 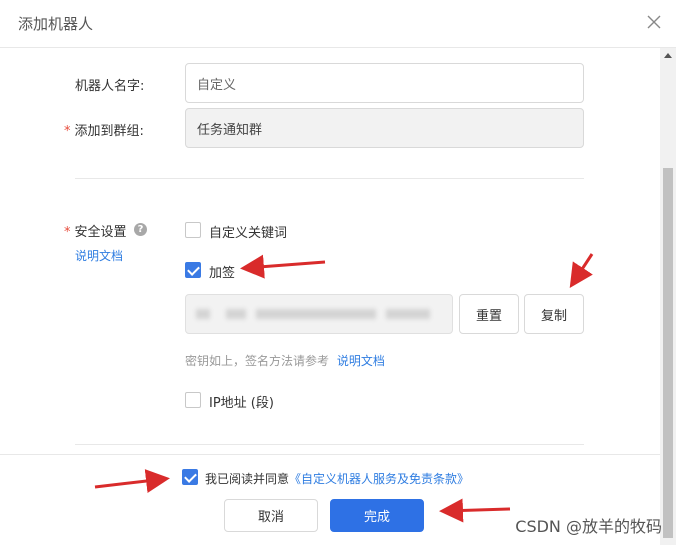 I want to click on keyword-checkbox, so click(x=193, y=230).